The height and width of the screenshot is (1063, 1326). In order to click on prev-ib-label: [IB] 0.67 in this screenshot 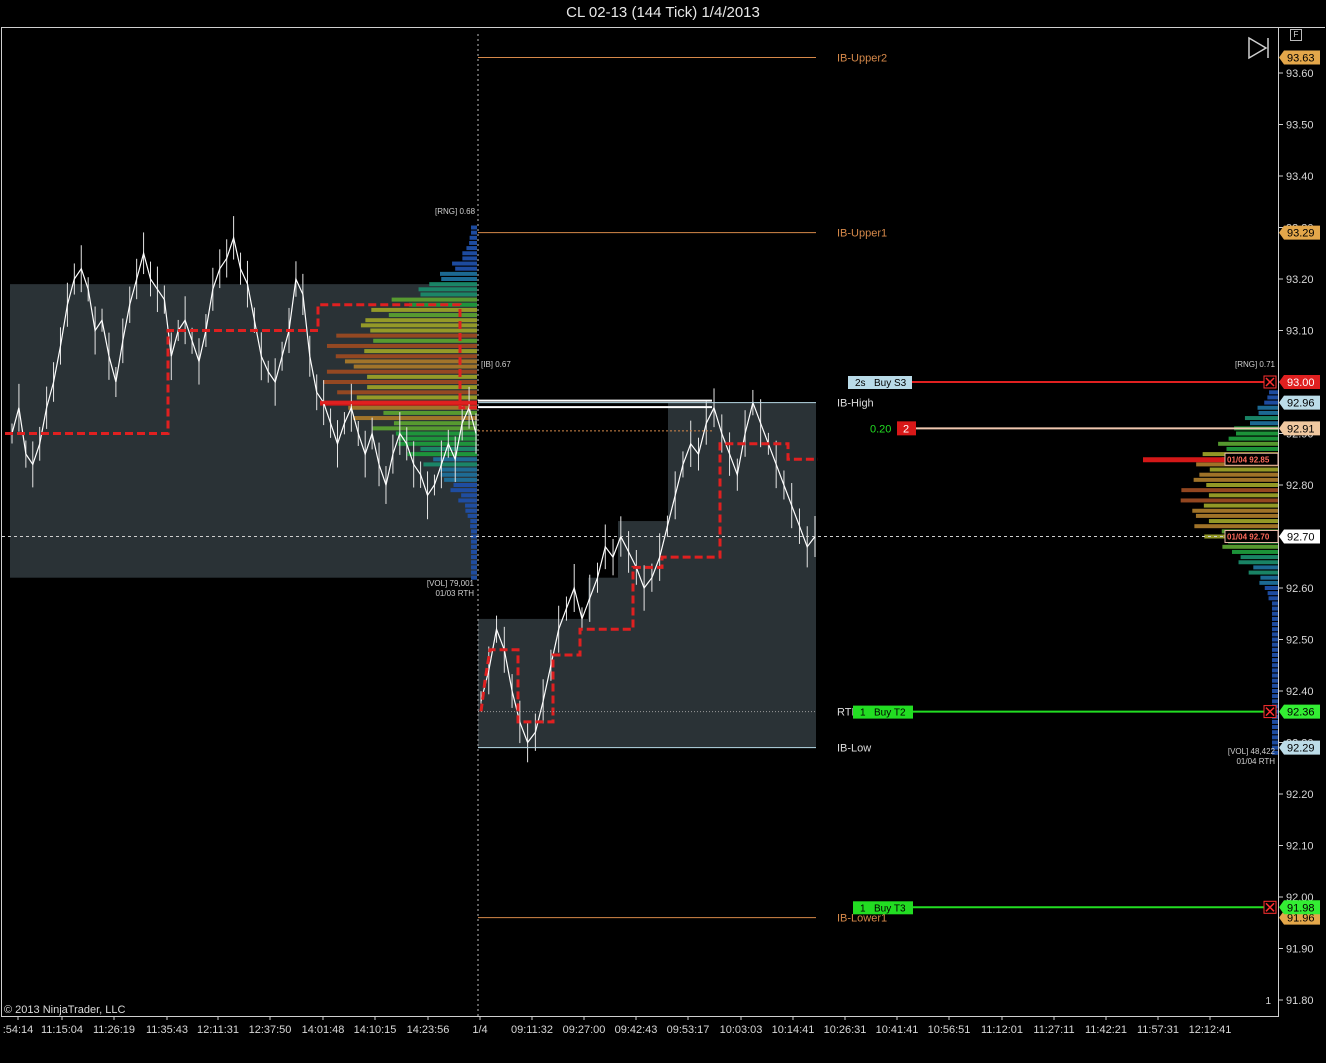, I will do `click(496, 364)`.